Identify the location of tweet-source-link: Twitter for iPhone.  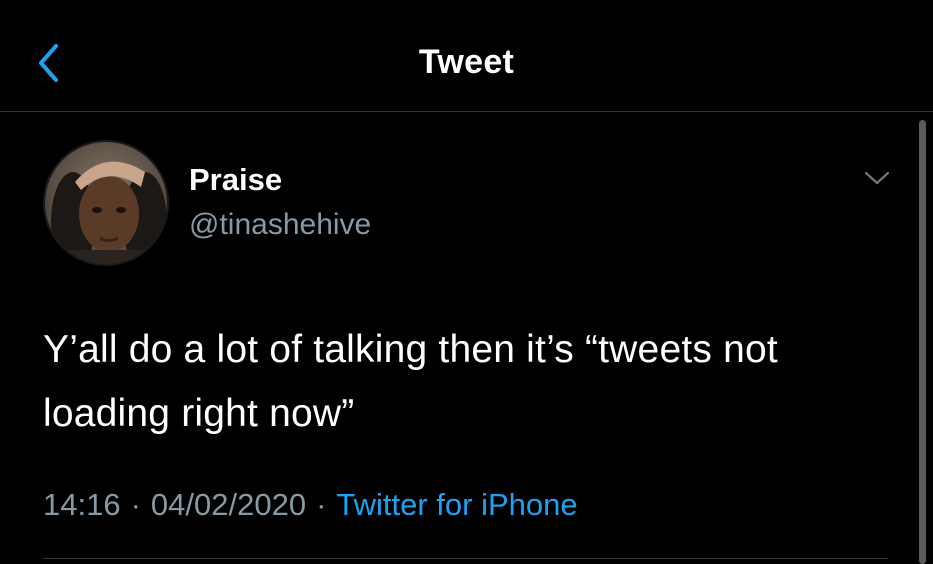
(456, 504).